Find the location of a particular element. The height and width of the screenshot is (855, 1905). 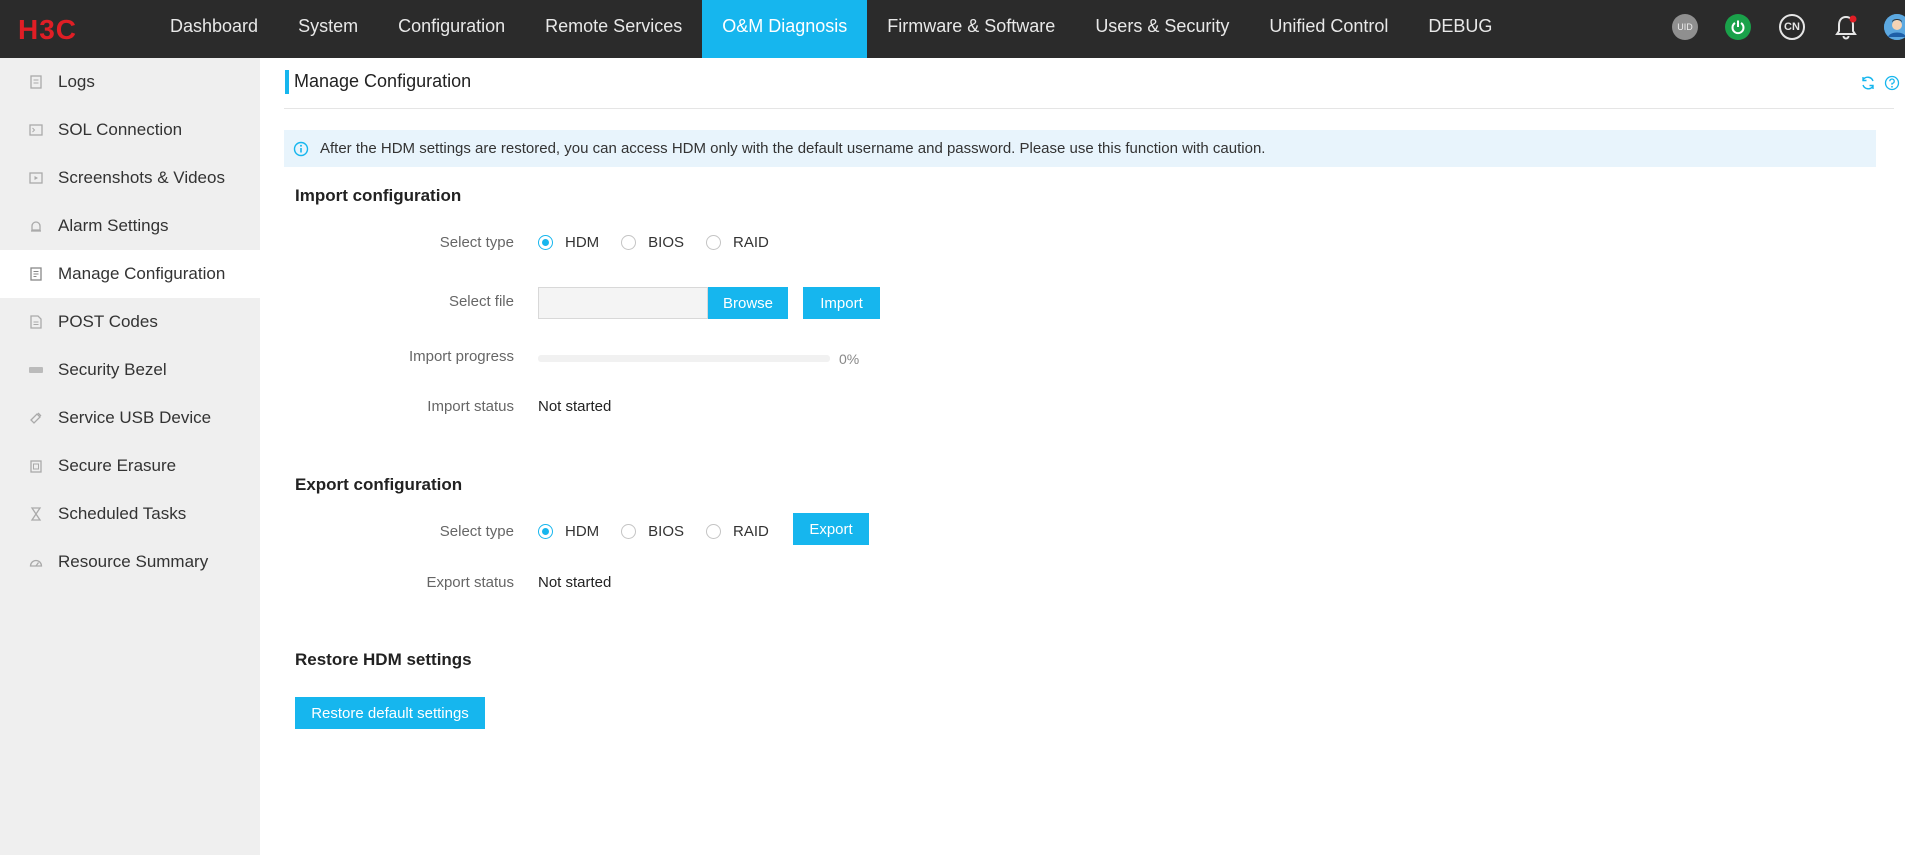

import-type-radio-group: HDM BIOS RAID is located at coordinates (664, 242).